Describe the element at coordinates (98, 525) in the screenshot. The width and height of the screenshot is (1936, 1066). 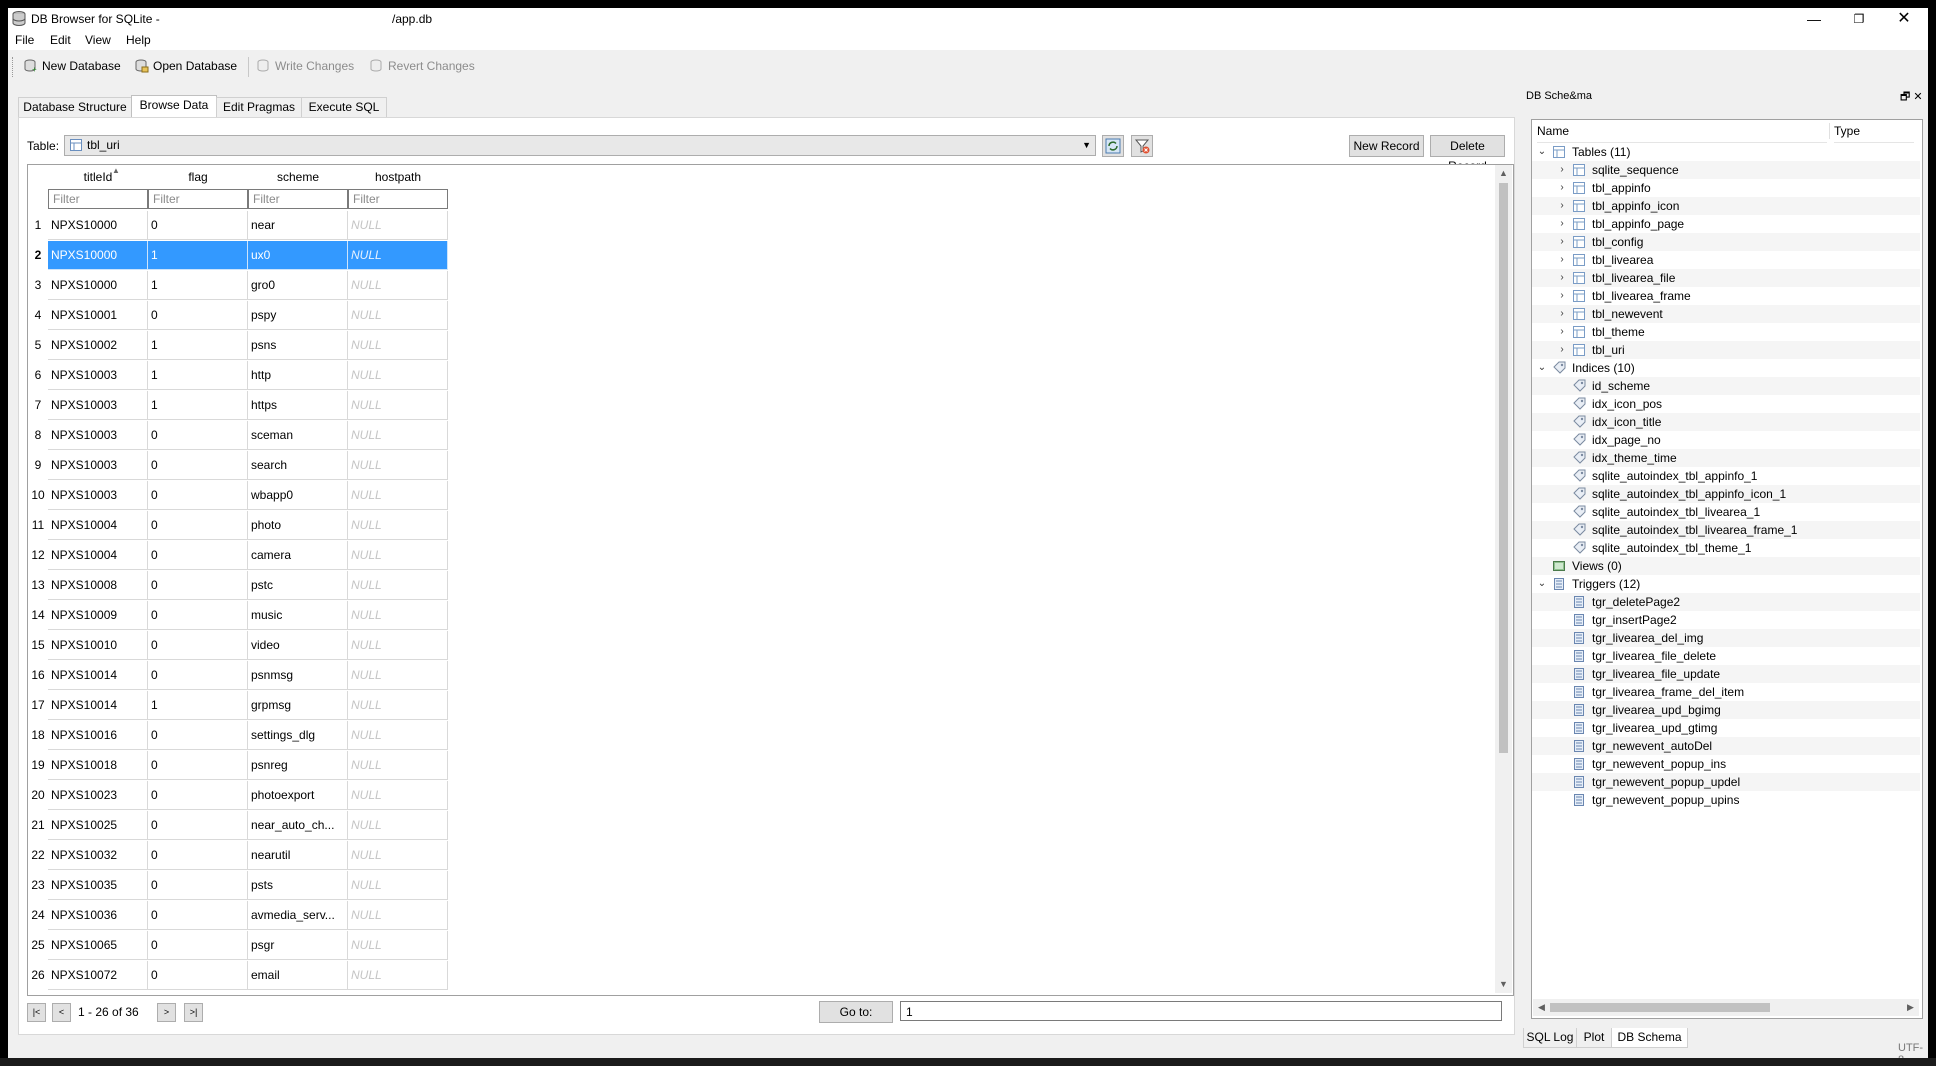
I see `cell-titleId: NPXS10004` at that location.